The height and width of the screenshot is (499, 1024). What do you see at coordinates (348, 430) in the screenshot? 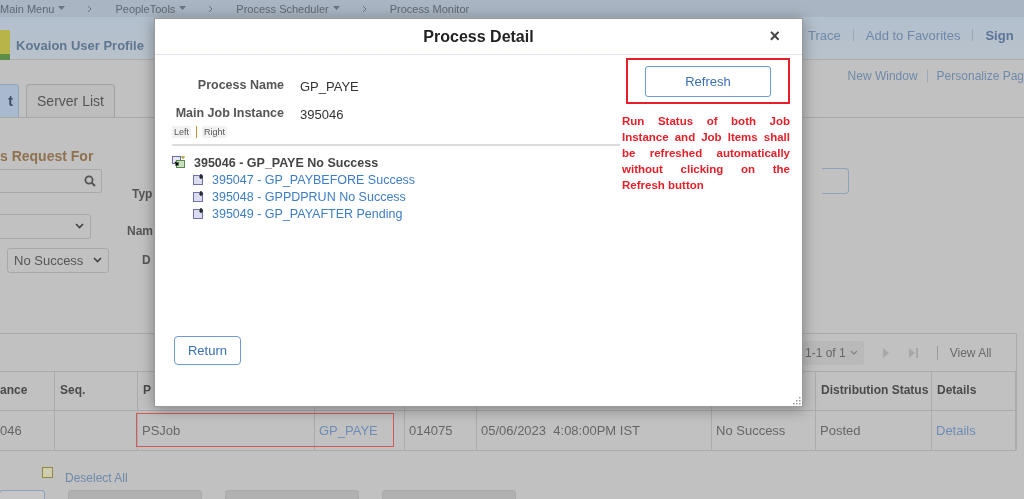
I see `process-name-link: GP_PAYE` at bounding box center [348, 430].